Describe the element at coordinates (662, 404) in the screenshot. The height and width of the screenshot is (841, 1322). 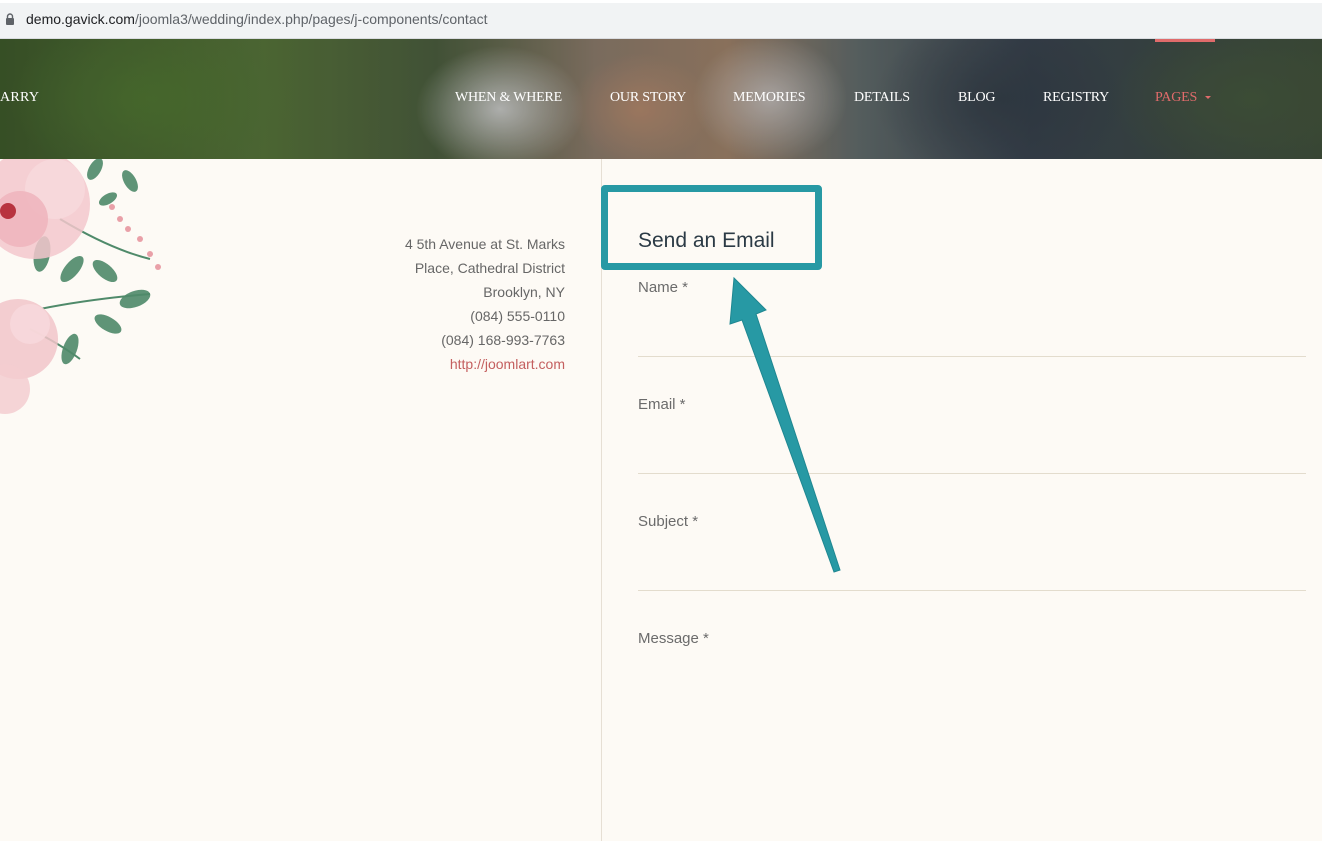
I see `email-label: Email *` at that location.